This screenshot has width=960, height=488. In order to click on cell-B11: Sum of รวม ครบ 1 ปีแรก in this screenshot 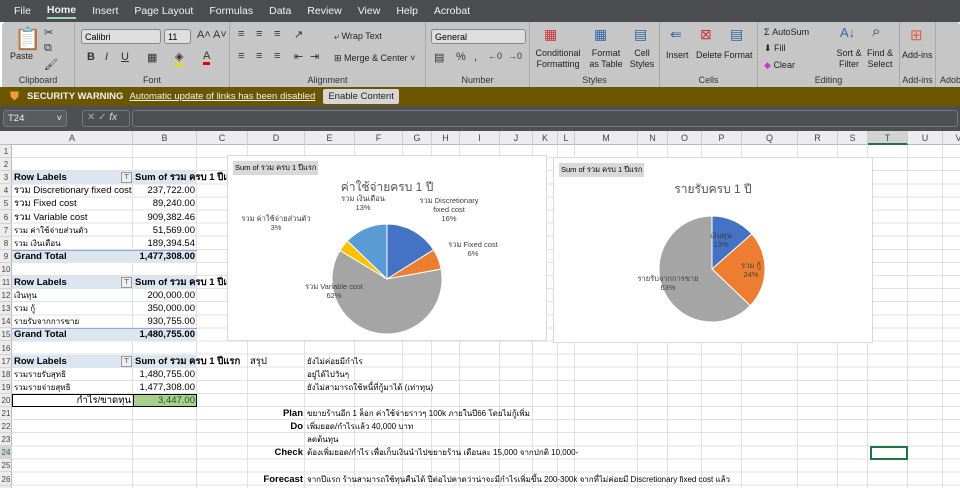, I will do `click(187, 282)`.